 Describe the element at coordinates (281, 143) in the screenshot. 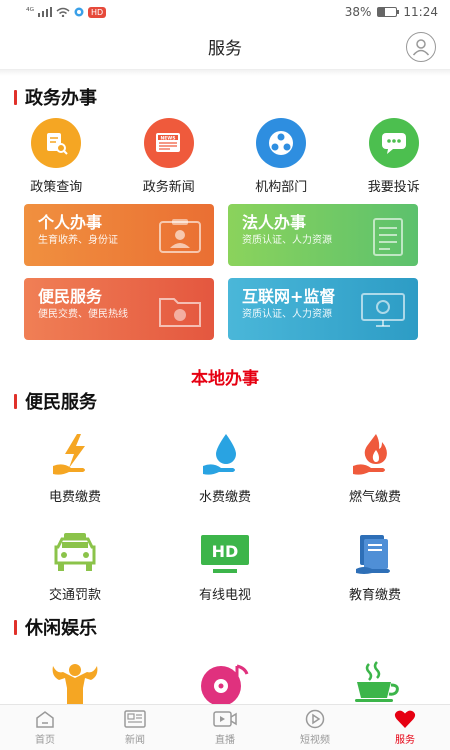

I see `organization-icon` at that location.